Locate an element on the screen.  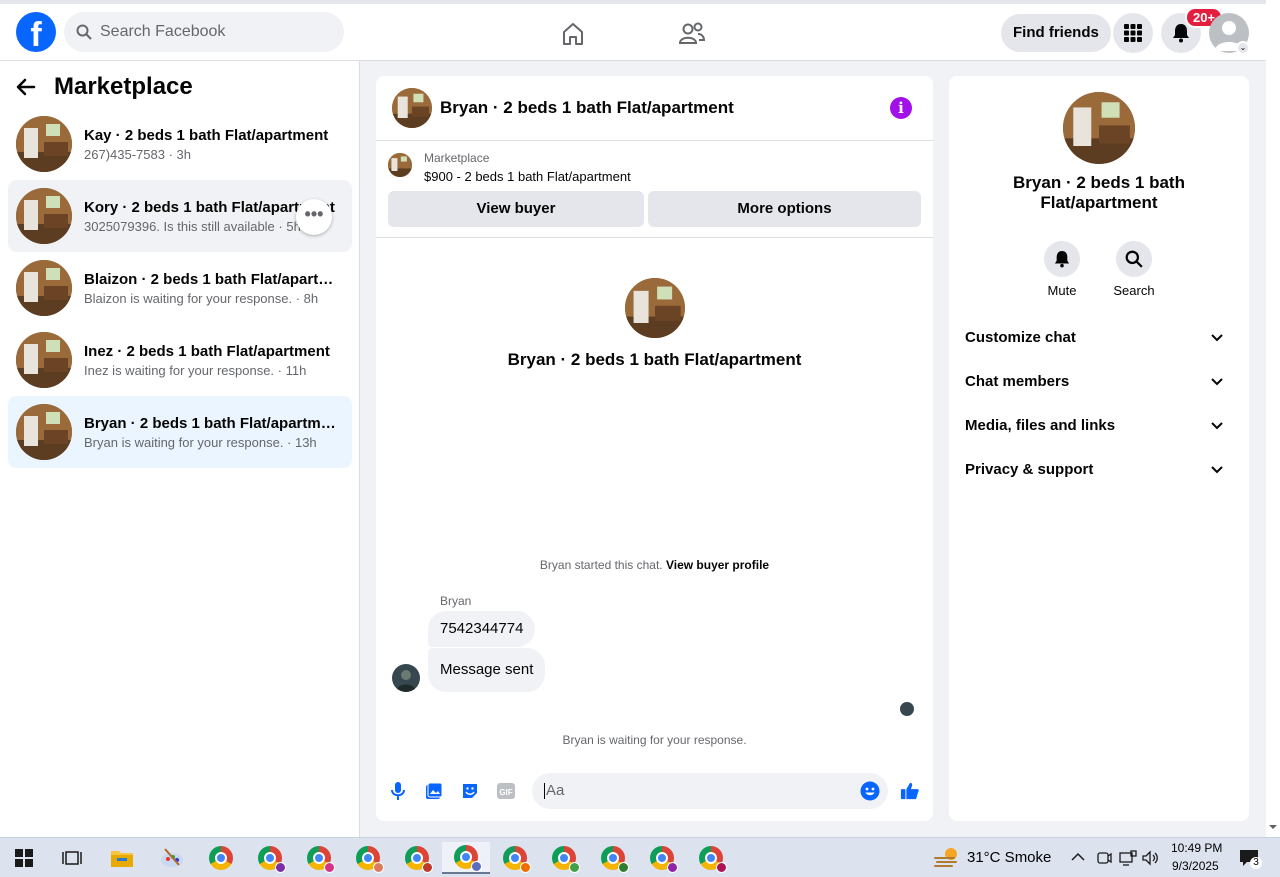
listing-label: Marketplace is located at coordinates (457, 158).